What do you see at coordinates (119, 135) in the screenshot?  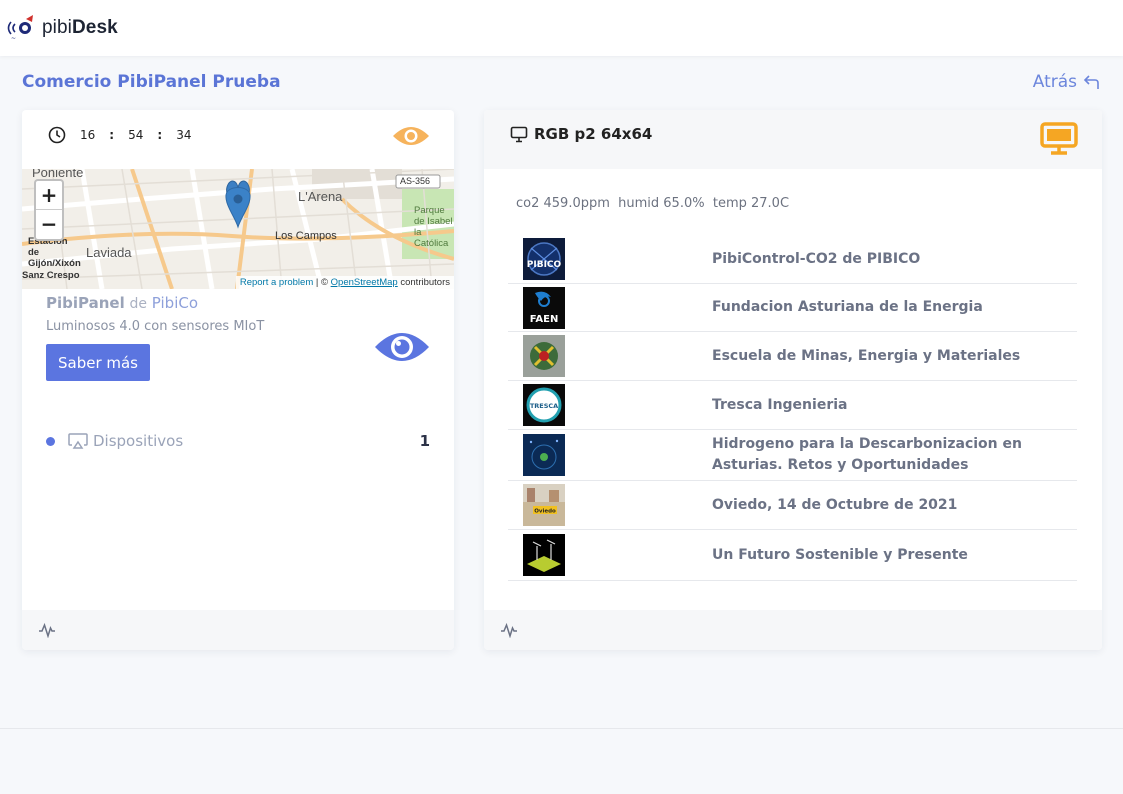 I see `clock: 16 : 54 : 34` at bounding box center [119, 135].